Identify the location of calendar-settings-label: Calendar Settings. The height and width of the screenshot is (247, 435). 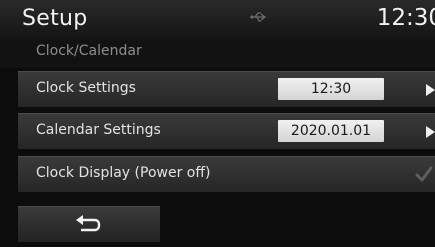
(98, 130).